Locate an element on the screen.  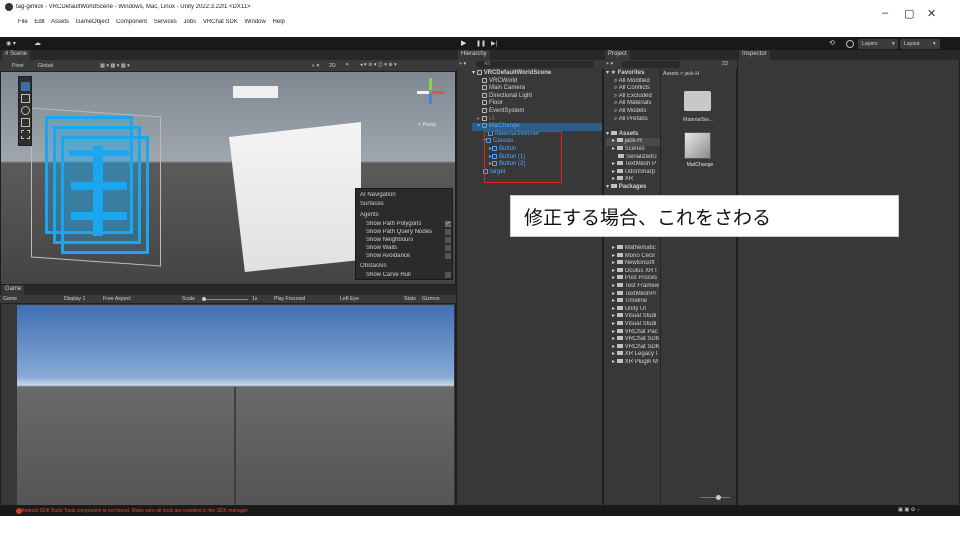
menu-vrchat-sdk: VRChat SDK is located at coordinates (220, 22).